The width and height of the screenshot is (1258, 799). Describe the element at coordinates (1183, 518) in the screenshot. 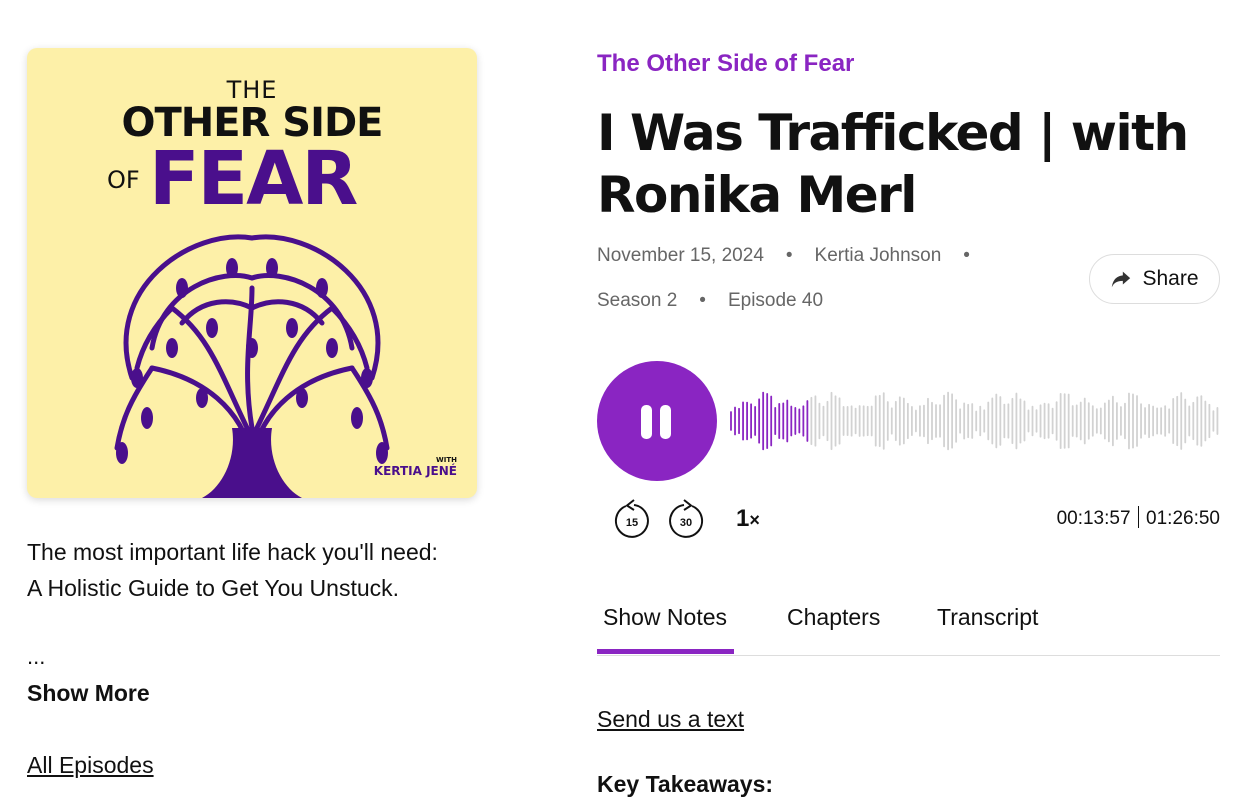

I see `duration: 01:26:50` at that location.